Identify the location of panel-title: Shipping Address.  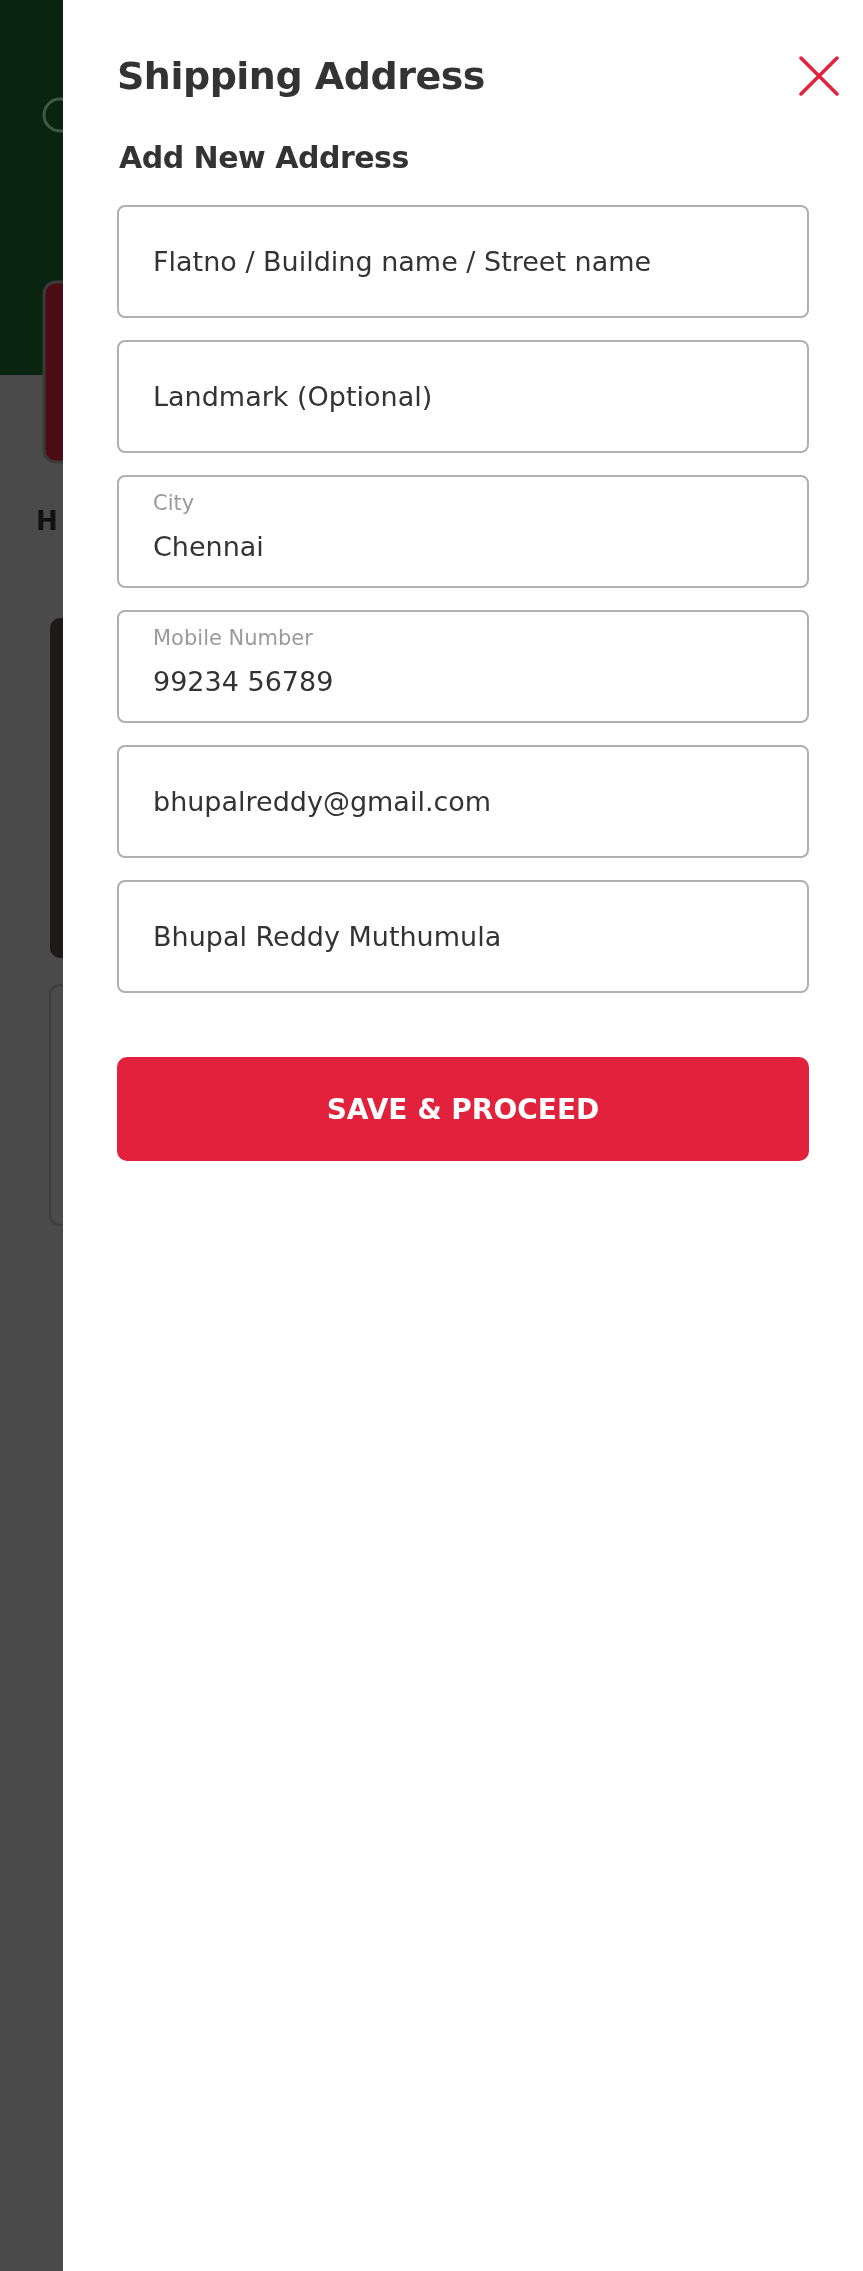
(301, 76).